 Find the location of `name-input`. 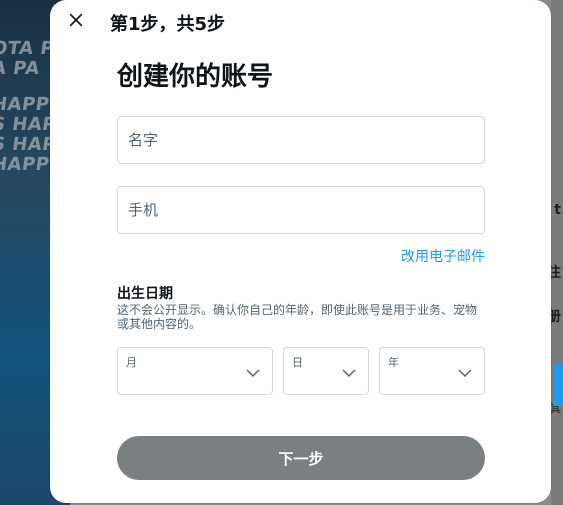

name-input is located at coordinates (301, 140).